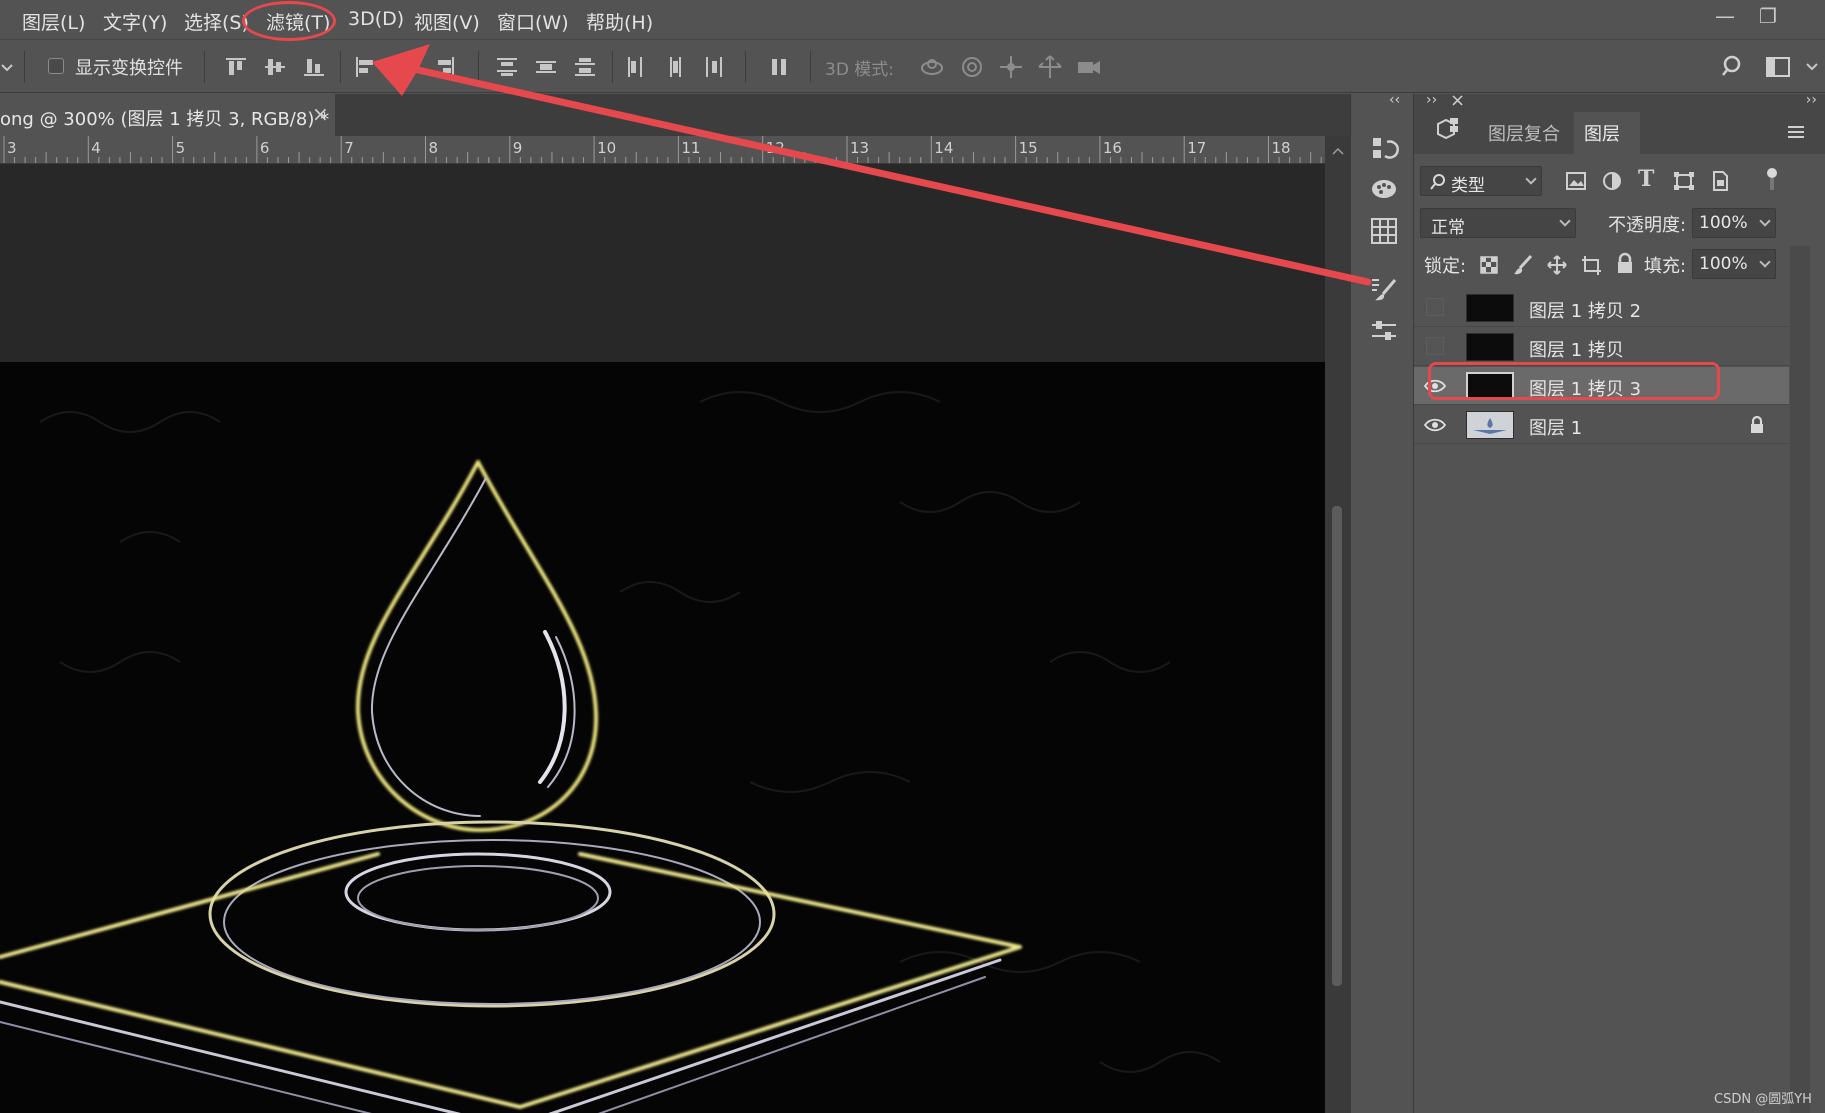  I want to click on filter-pixel-layers-icon, so click(1576, 181).